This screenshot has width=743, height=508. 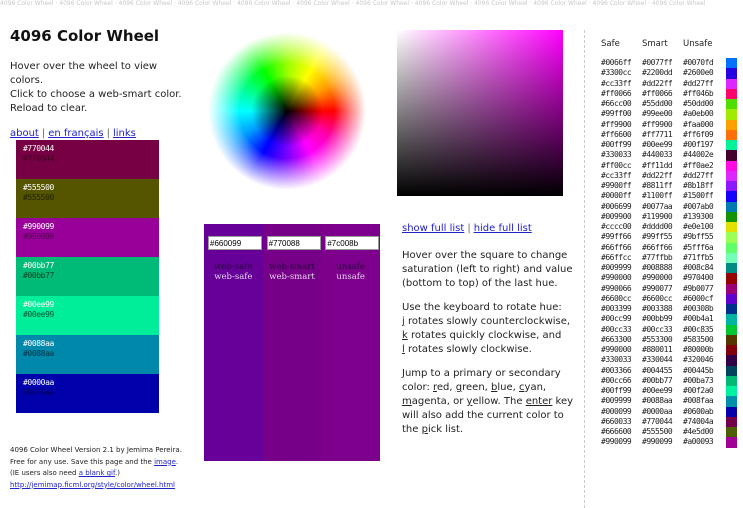 What do you see at coordinates (669, 45) in the screenshot?
I see `color-table-header: Safe Smart Unsafe` at bounding box center [669, 45].